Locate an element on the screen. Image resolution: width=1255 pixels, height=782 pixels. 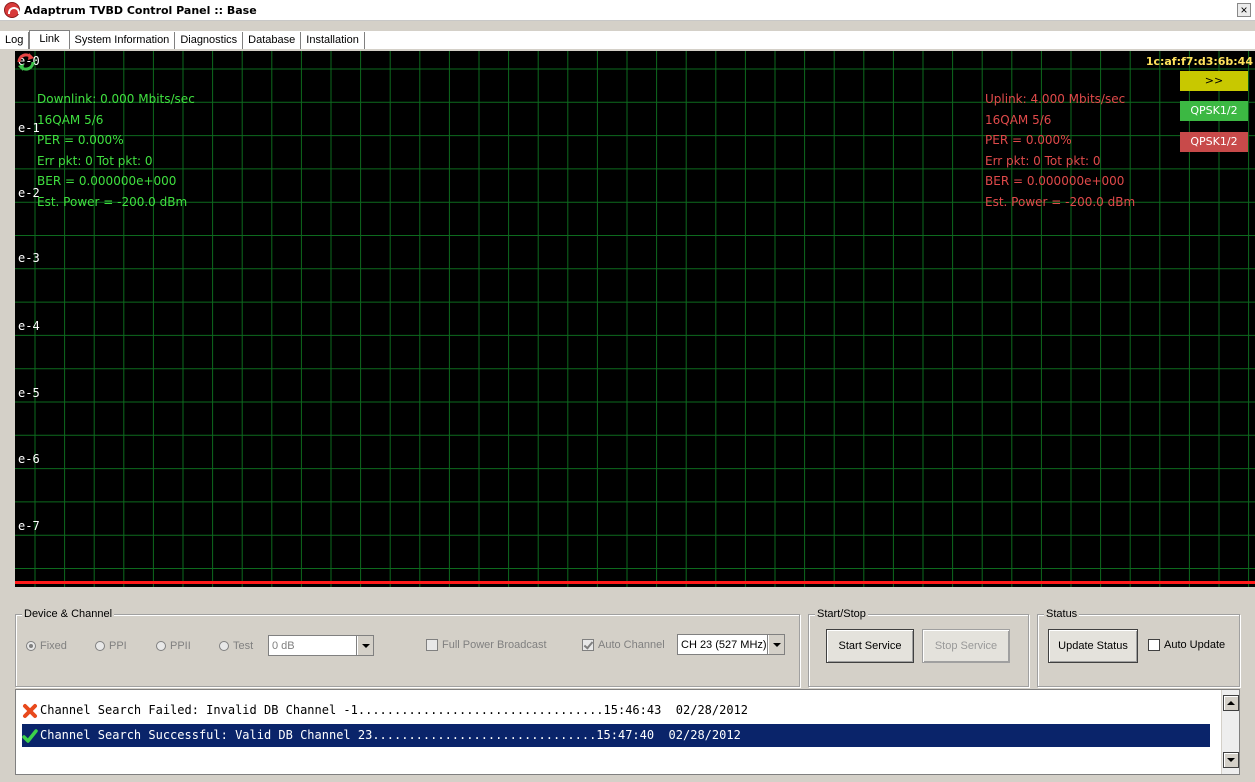
downlink-power: Est. Power = -200.0 dBm is located at coordinates (112, 201).